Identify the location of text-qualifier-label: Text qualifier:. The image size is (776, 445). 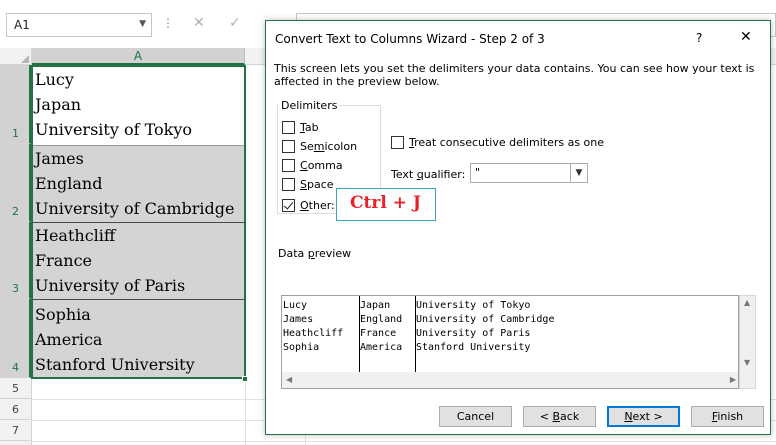
(428, 174).